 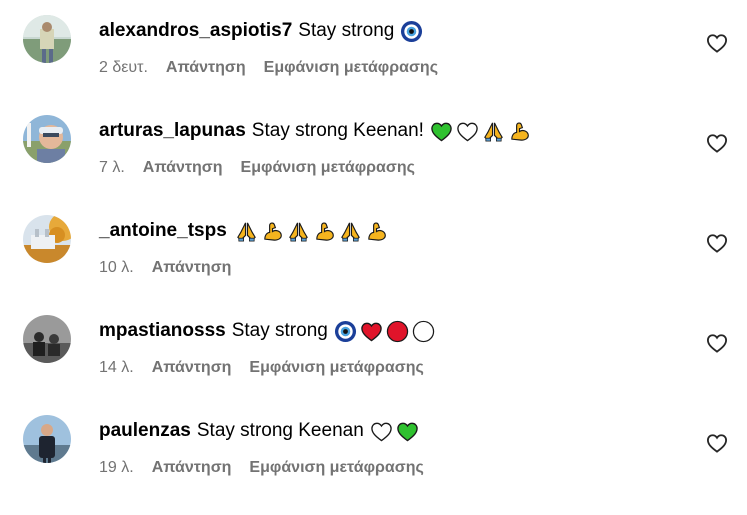 I want to click on comment-username: alexandros_aspiotis7, so click(x=195, y=31).